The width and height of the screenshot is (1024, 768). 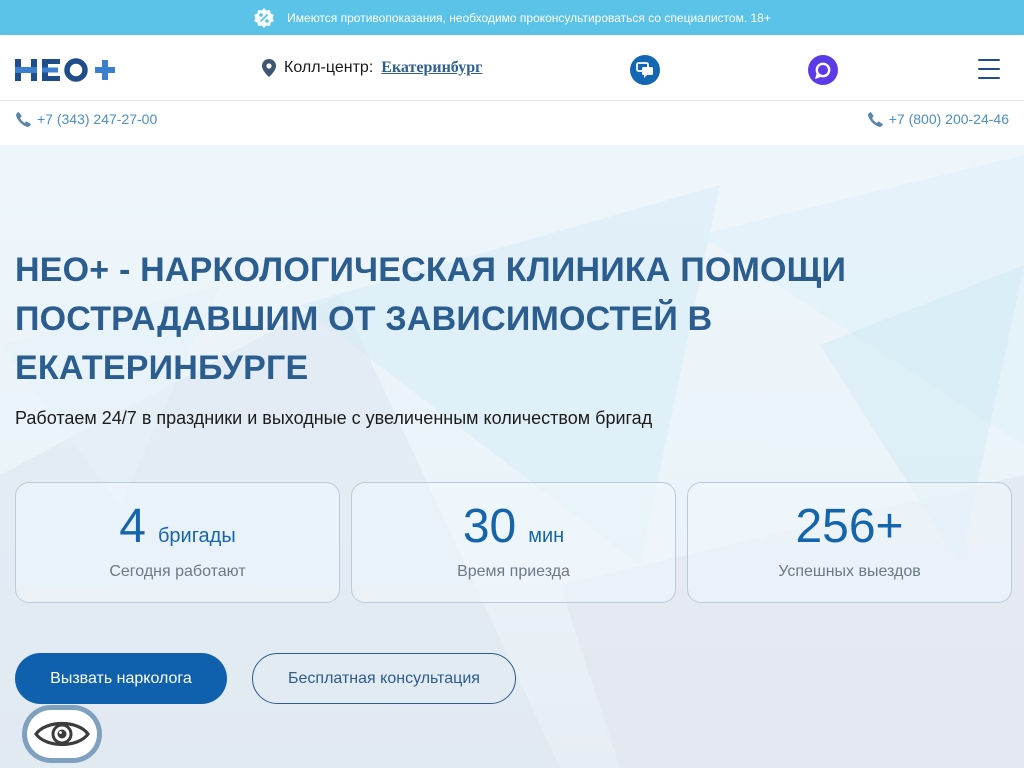 I want to click on stat-caption: Сегодня работают, so click(x=177, y=571).